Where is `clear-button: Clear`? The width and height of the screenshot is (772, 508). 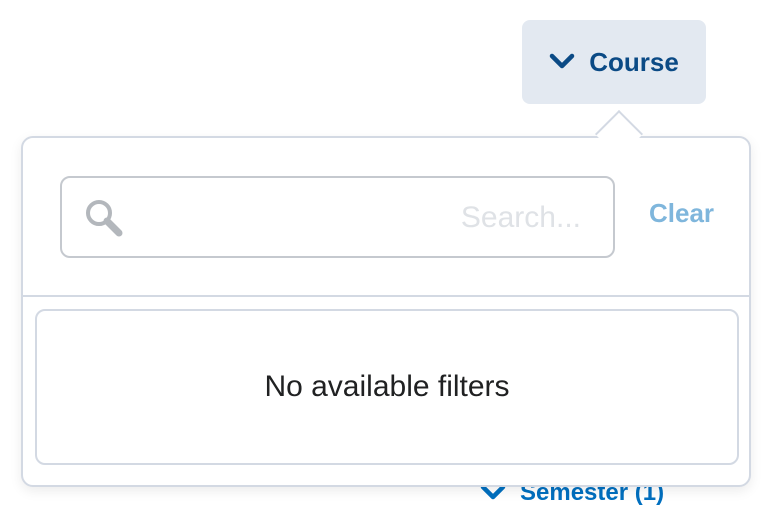
clear-button: Clear is located at coordinates (681, 213).